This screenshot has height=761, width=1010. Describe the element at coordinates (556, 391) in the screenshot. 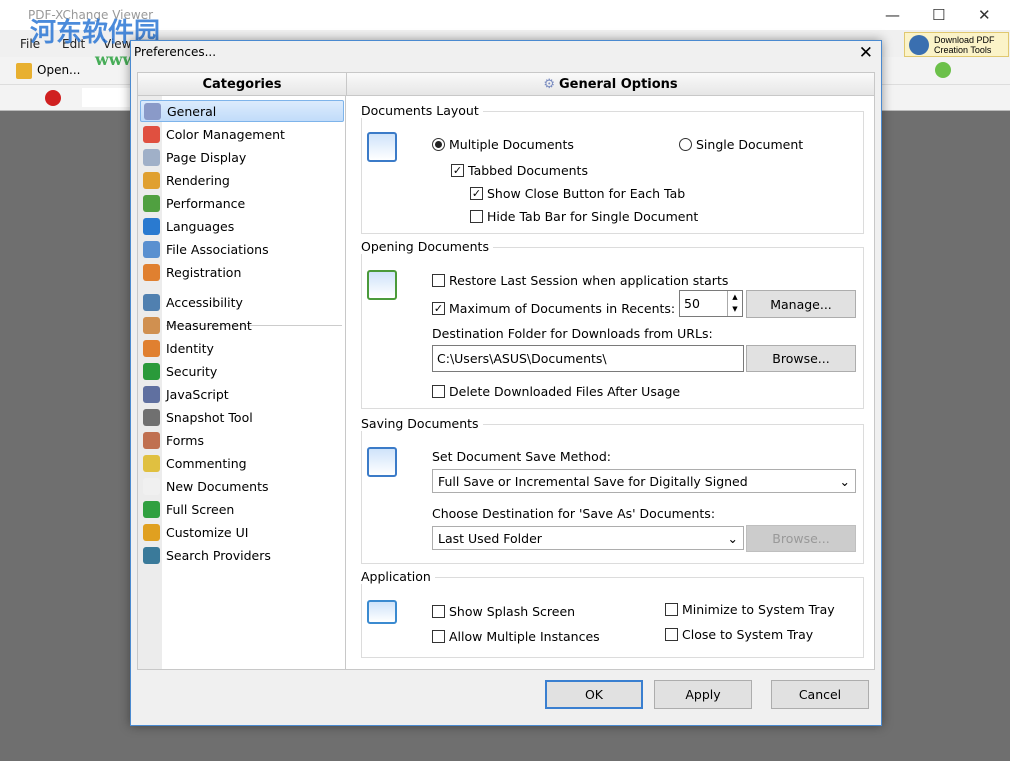

I see `delete-downloaded-checkbox: Delete Downloaded Files After Usage` at that location.